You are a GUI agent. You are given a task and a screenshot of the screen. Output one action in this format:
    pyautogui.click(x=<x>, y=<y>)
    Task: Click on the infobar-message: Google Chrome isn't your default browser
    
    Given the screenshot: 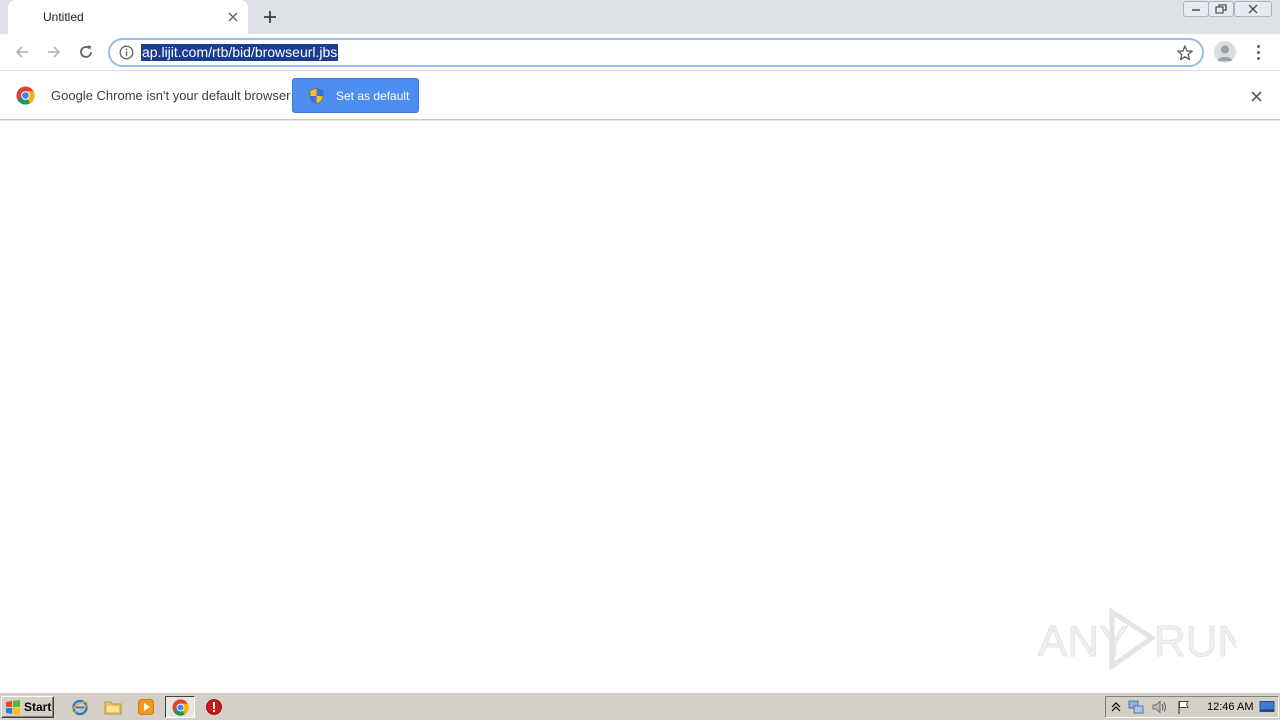 What is the action you would take?
    pyautogui.click(x=171, y=95)
    